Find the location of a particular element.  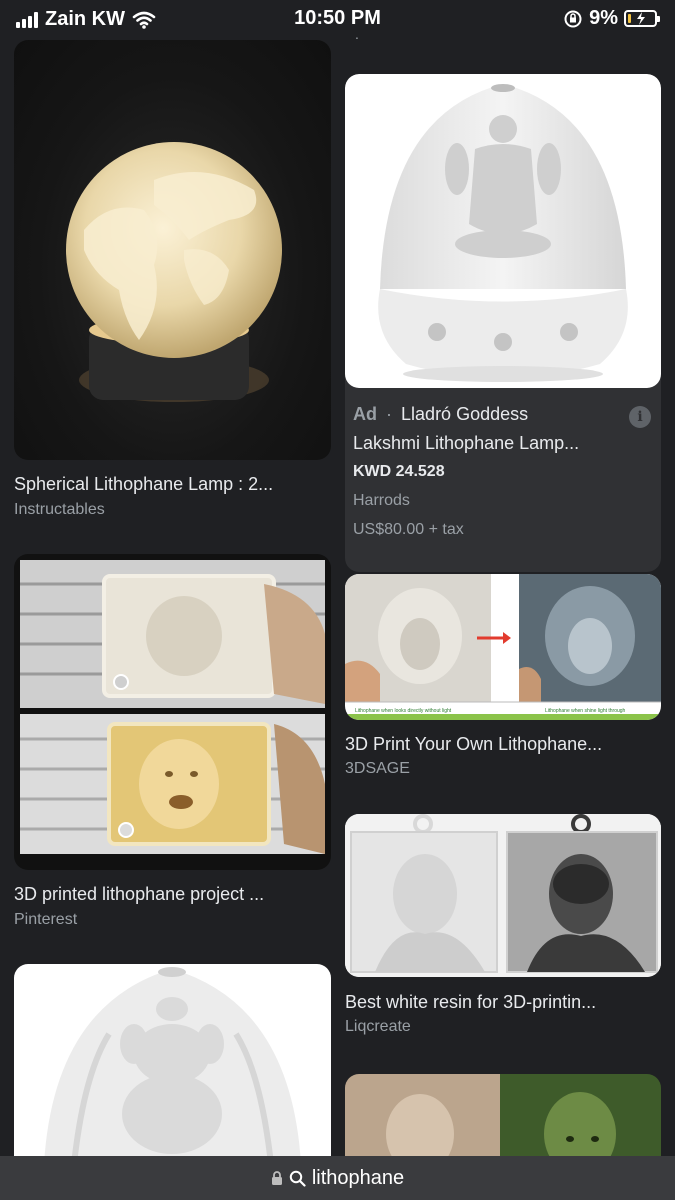

address-bar: lithophane is located at coordinates (337, 1178).